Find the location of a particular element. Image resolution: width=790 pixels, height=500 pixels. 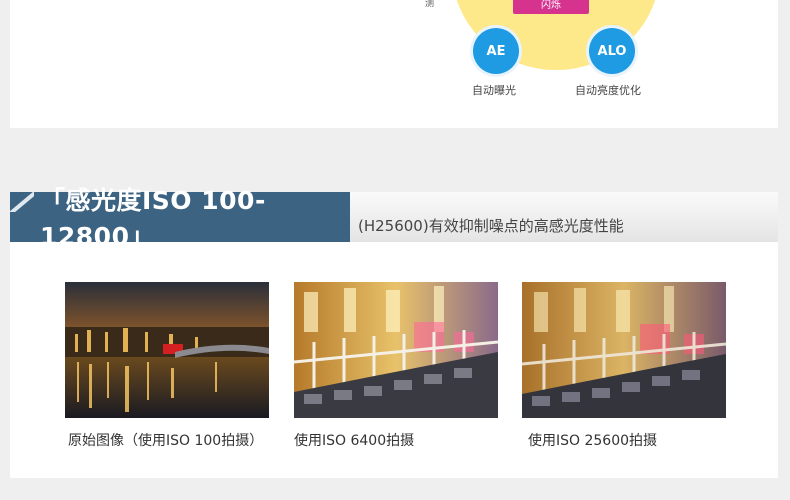

ae-badge: AE is located at coordinates (496, 51).